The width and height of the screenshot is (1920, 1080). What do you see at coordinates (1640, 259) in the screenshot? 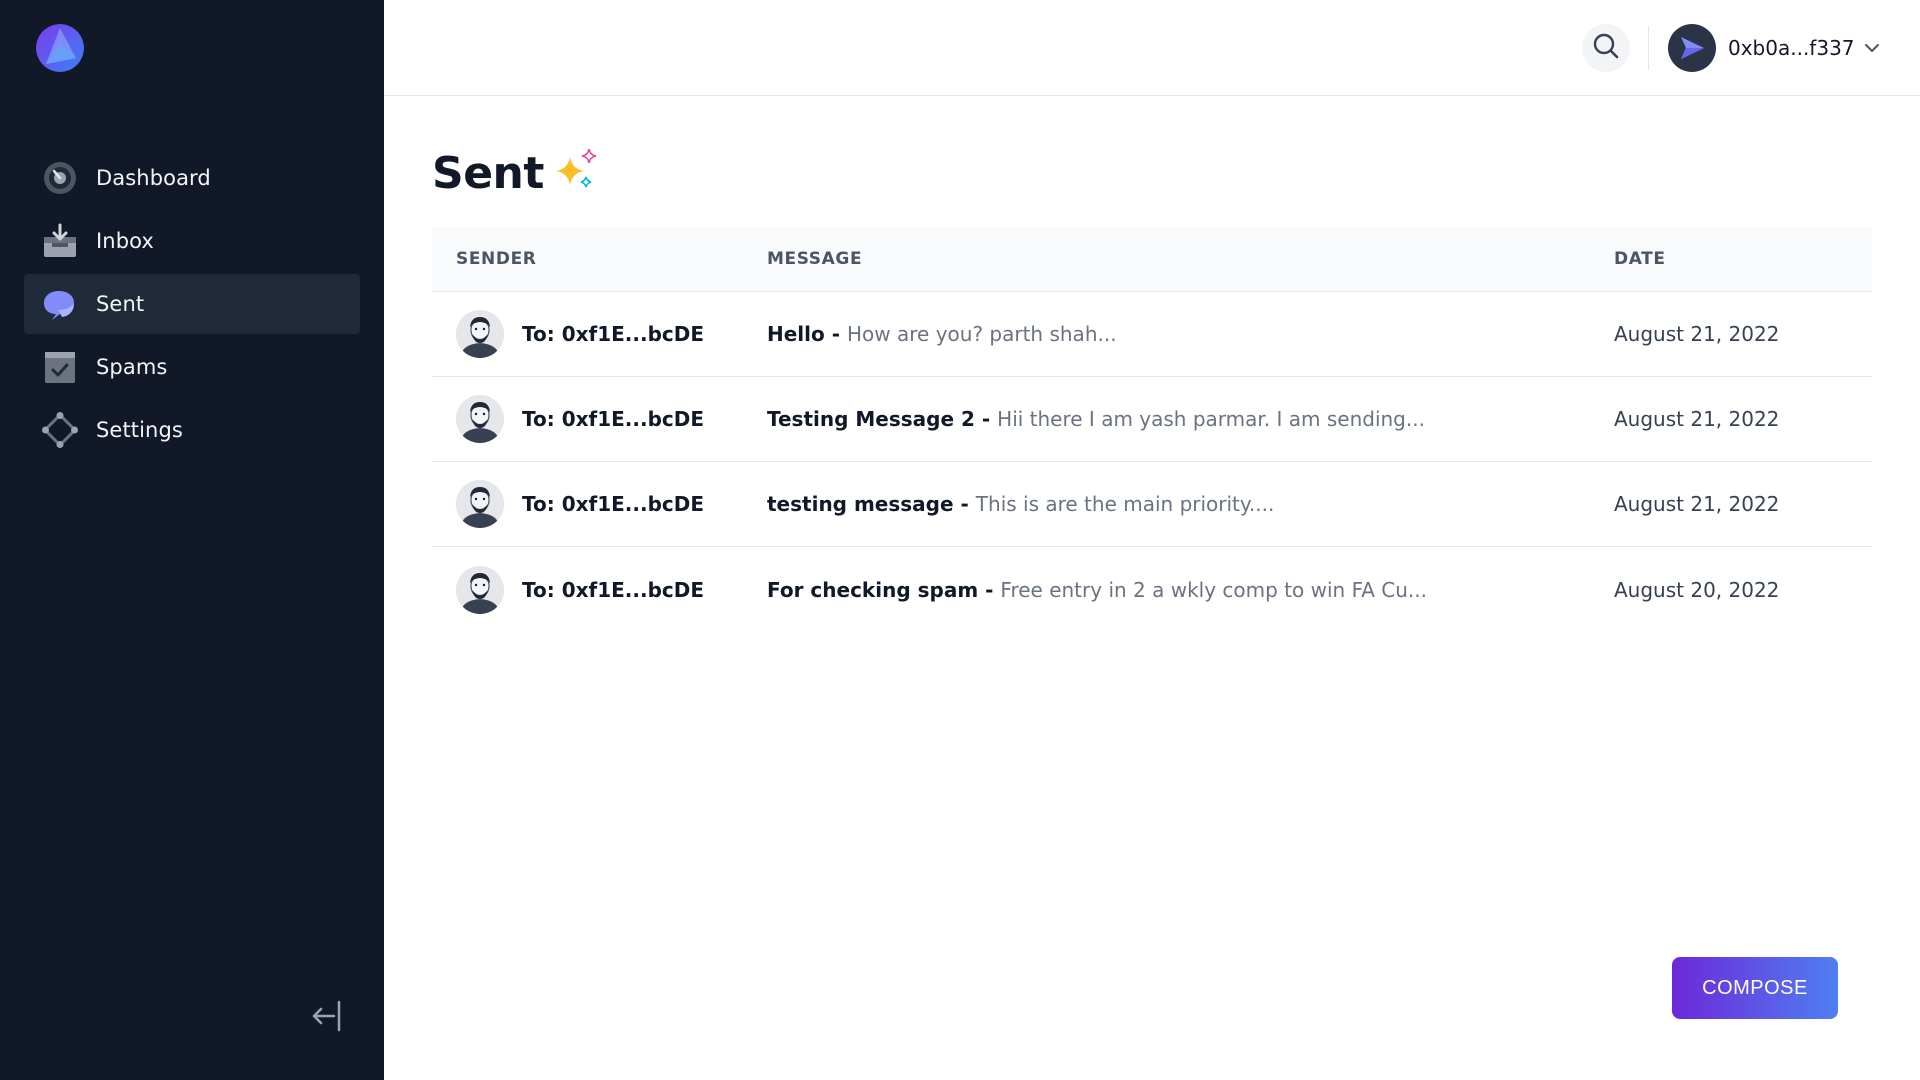
I see `column-header-date: DATE` at bounding box center [1640, 259].